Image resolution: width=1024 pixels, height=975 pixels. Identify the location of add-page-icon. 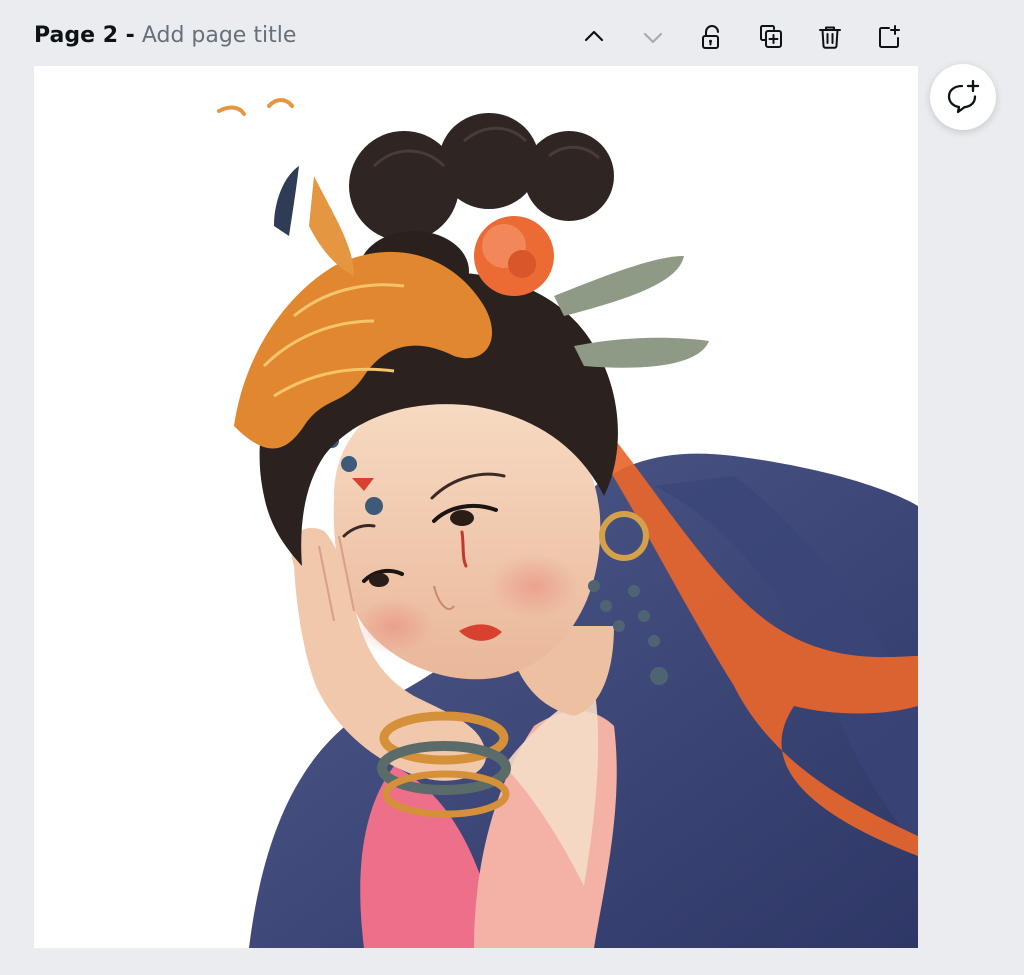
(889, 36).